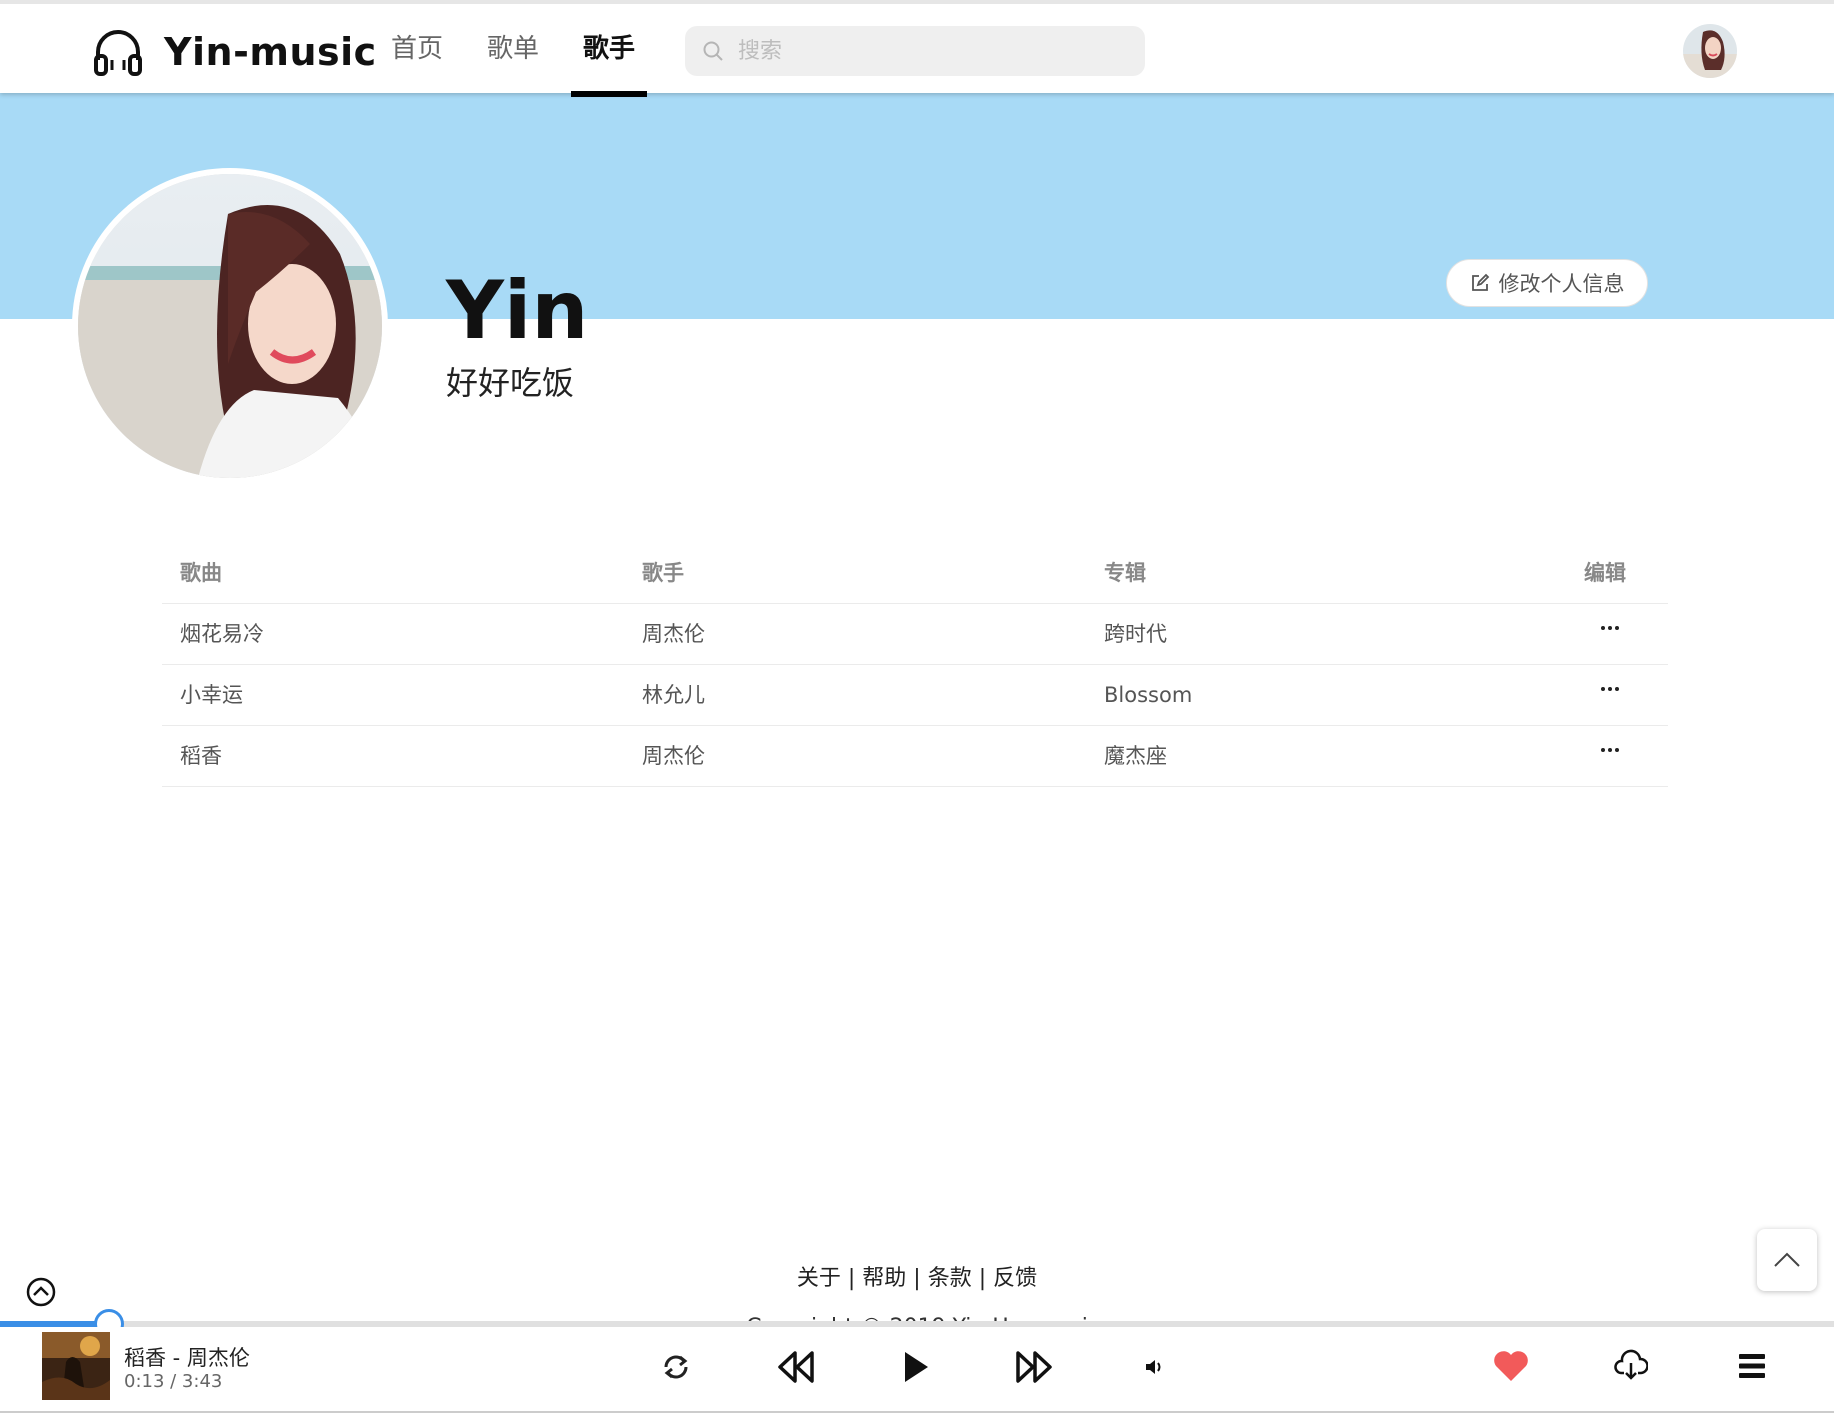  I want to click on nav-tab-playlists: 歌单, so click(513, 62).